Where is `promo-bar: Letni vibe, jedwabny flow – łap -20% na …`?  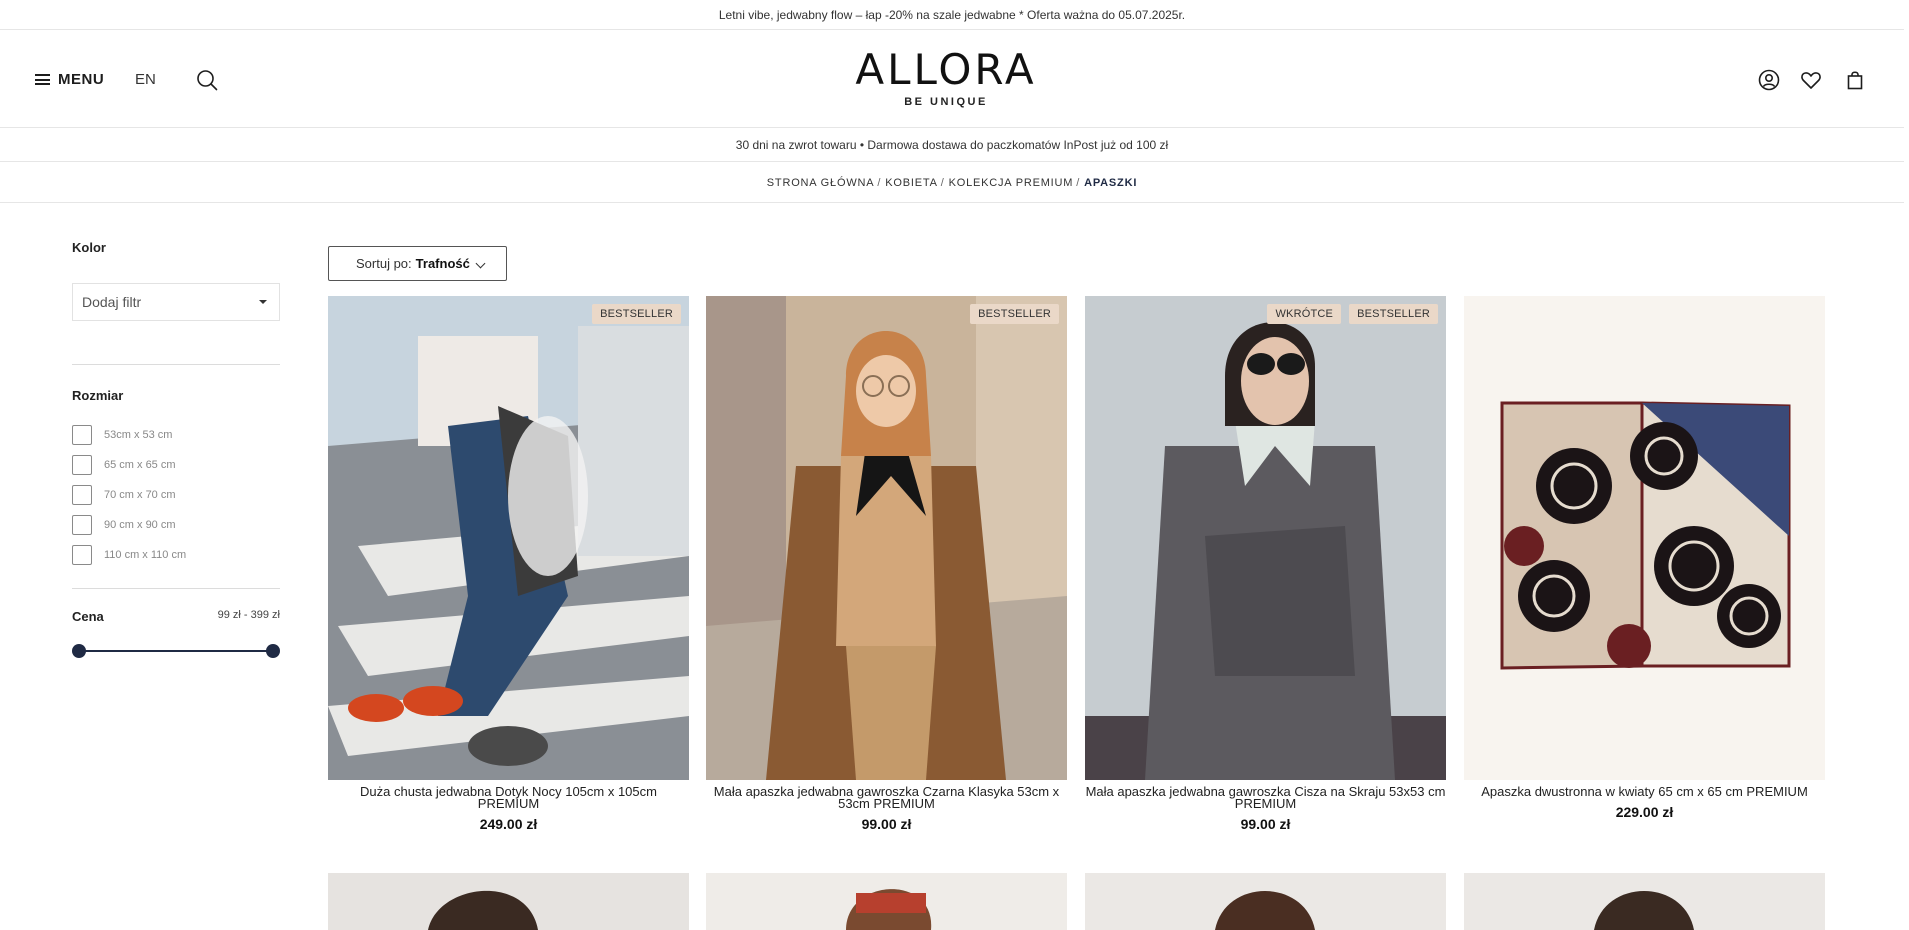
promo-bar: Letni vibe, jedwabny flow – łap -20% na … is located at coordinates (952, 15).